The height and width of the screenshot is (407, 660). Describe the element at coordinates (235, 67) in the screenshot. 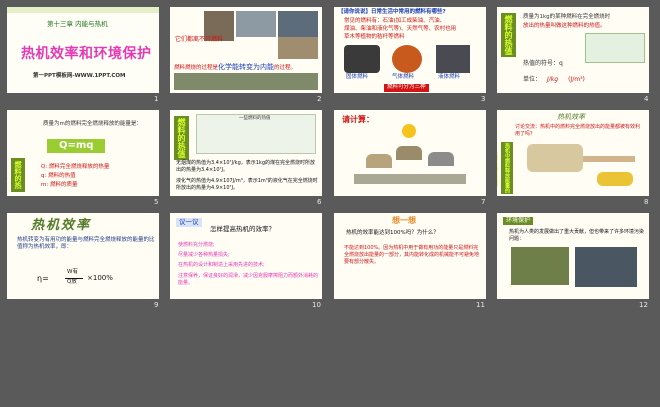

I see `slide-2-caption-2: 燃料燃烧的过程是化学能转变为内能的过程。` at that location.